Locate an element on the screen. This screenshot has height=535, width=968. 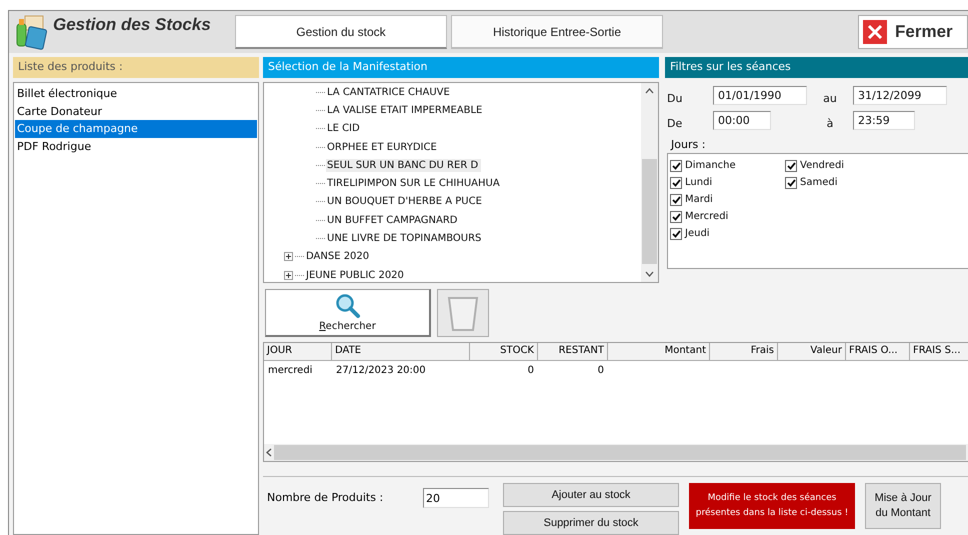
warning-notice: Modifie le stock des séances présentes dans la liste ci-dessus ! is located at coordinates (772, 506).